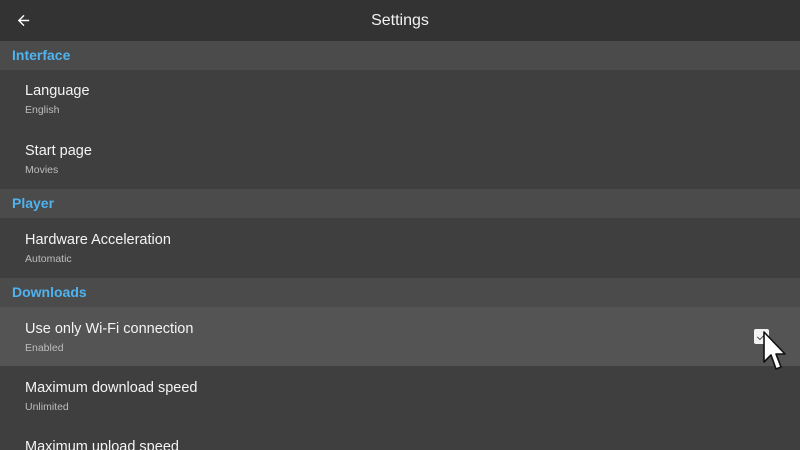 Image resolution: width=800 pixels, height=450 pixels. What do you see at coordinates (400, 292) in the screenshot?
I see `section-header-downloads: Downloads` at bounding box center [400, 292].